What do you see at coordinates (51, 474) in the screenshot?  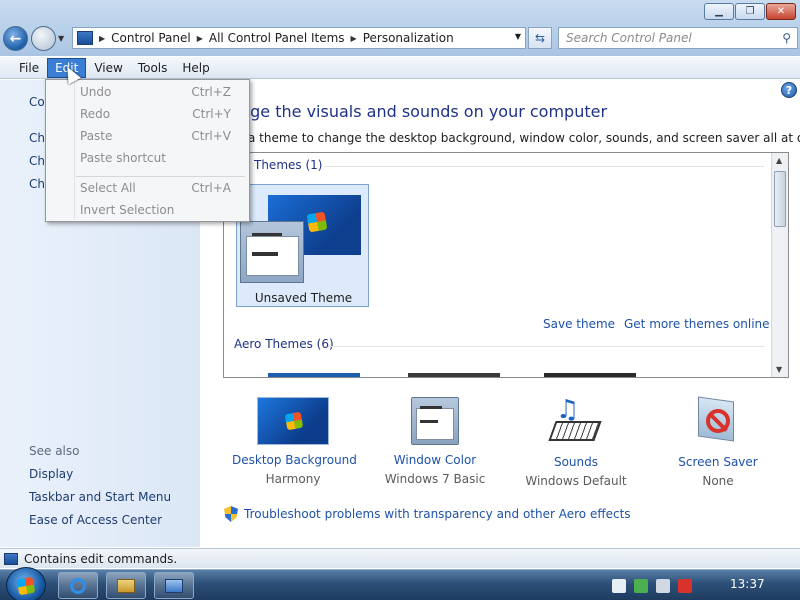 I see `see-also-display: Display` at bounding box center [51, 474].